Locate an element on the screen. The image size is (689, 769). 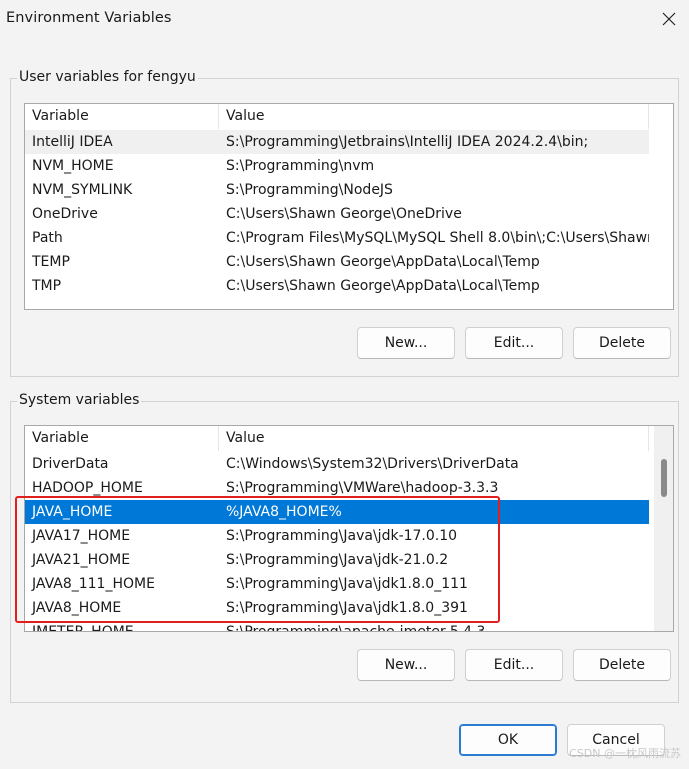
cell-variable: NVM_SYMLINK is located at coordinates (82, 190).